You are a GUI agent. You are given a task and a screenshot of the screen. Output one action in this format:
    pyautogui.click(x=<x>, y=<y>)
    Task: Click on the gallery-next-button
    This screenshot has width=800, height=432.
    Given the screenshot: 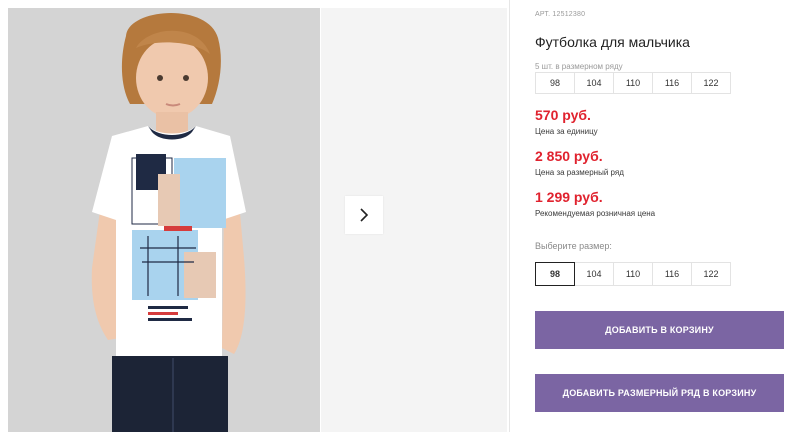 What is the action you would take?
    pyautogui.click(x=364, y=215)
    